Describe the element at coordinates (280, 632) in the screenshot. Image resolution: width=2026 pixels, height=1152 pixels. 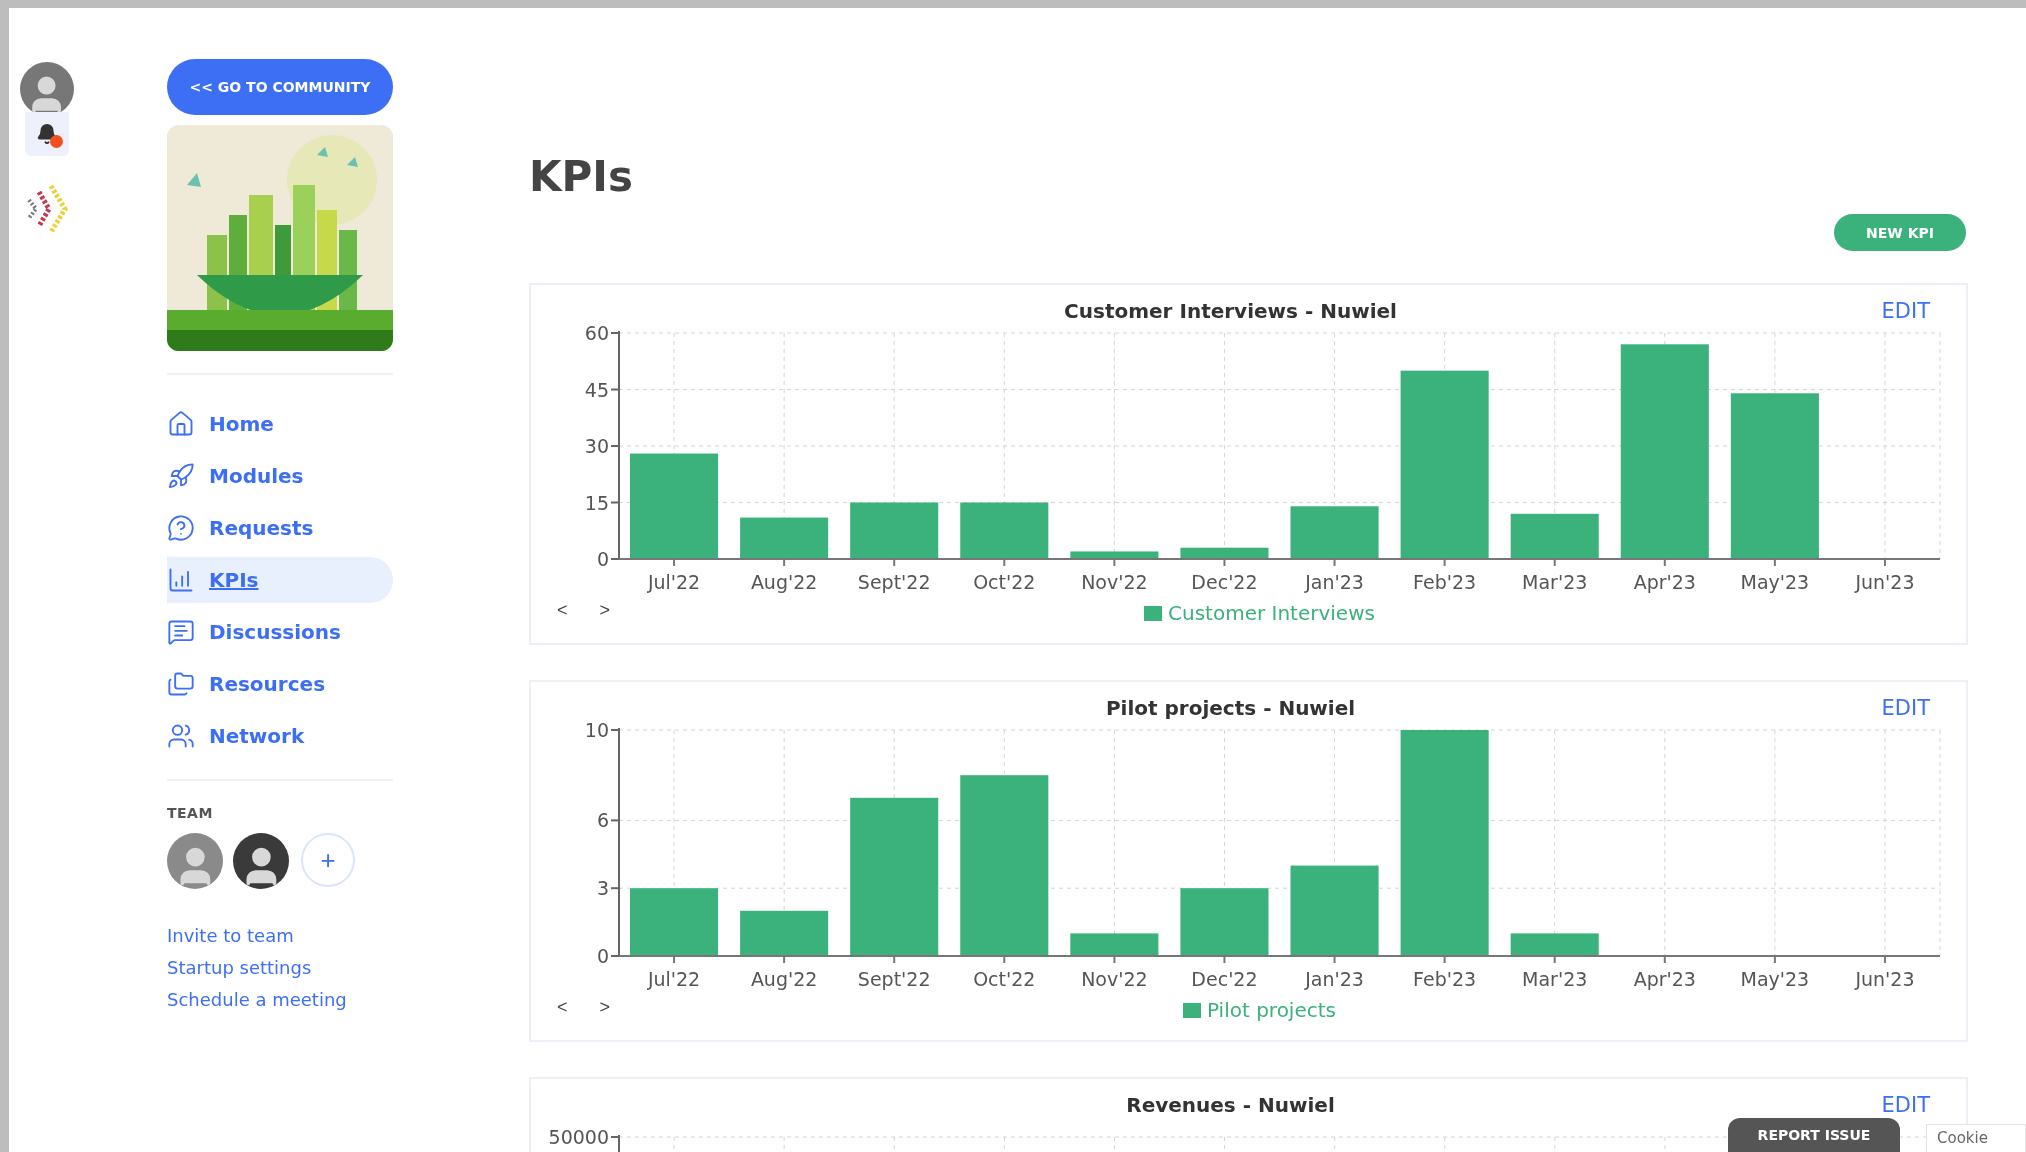
I see `nav-item: Discussions` at that location.